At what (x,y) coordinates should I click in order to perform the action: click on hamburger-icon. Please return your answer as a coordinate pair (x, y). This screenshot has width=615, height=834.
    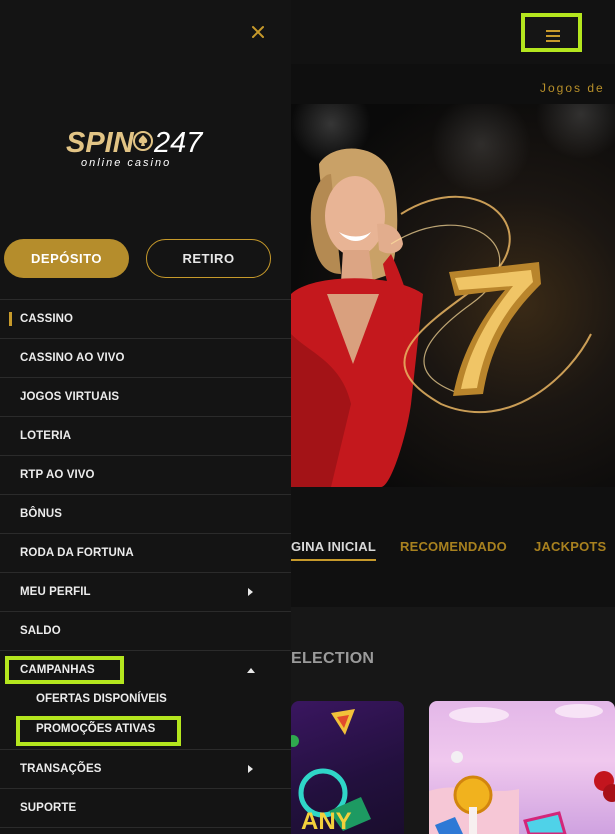
    Looking at the image, I should click on (553, 37).